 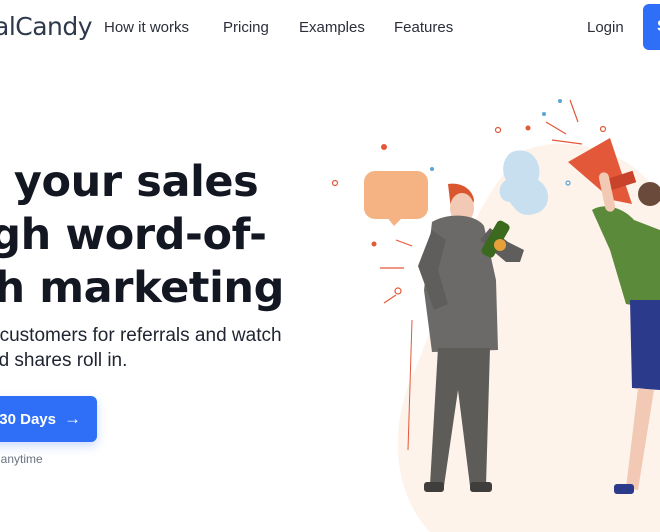 I want to click on headline-line: ugh word-of-, so click(x=133, y=235).